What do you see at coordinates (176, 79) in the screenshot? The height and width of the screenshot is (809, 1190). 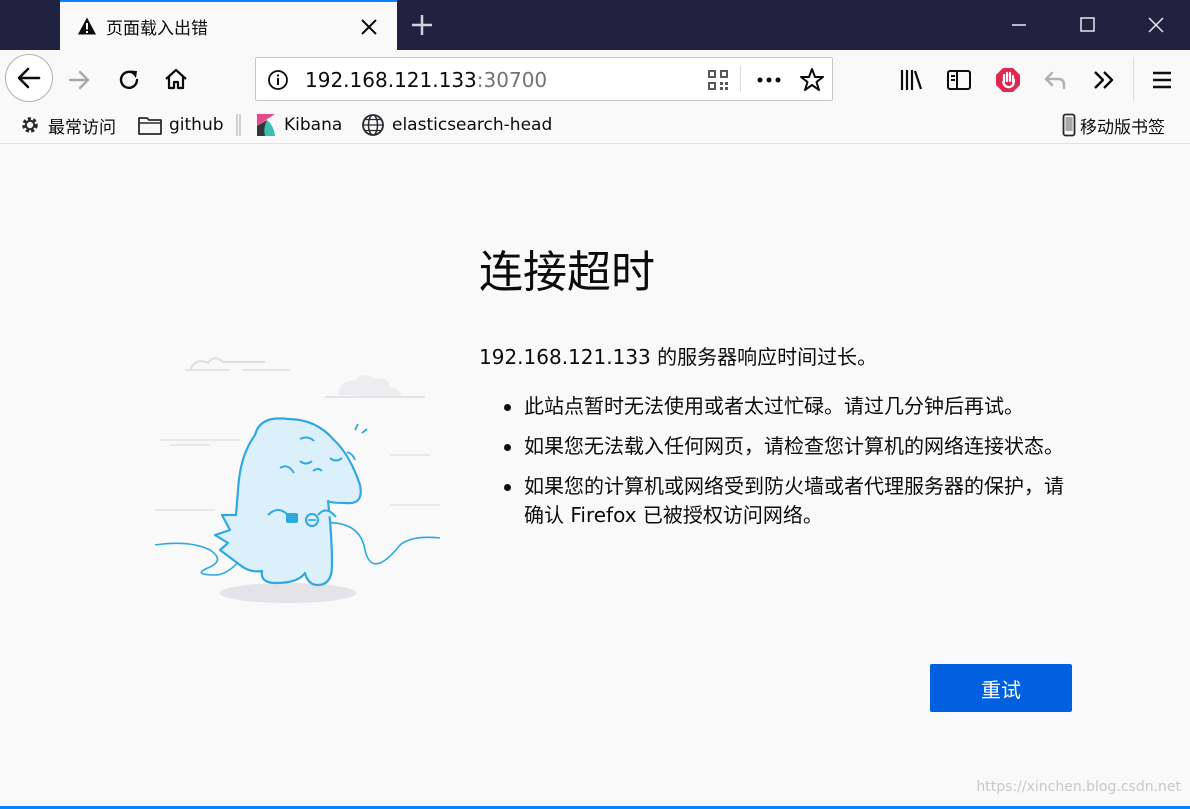 I see `home-icon` at bounding box center [176, 79].